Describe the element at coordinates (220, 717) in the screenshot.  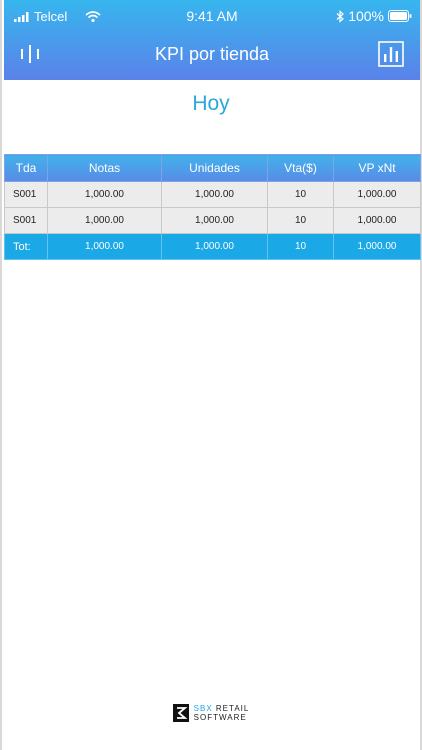
I see `logo-line2: SOFTWARE` at that location.